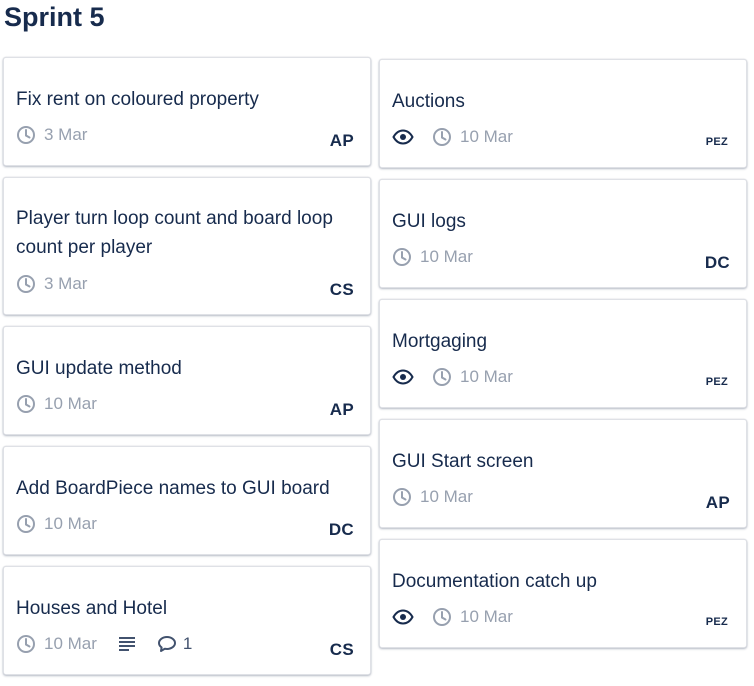 This screenshot has height=686, width=754. What do you see at coordinates (463, 461) in the screenshot?
I see `card-title: GUI Start screen` at bounding box center [463, 461].